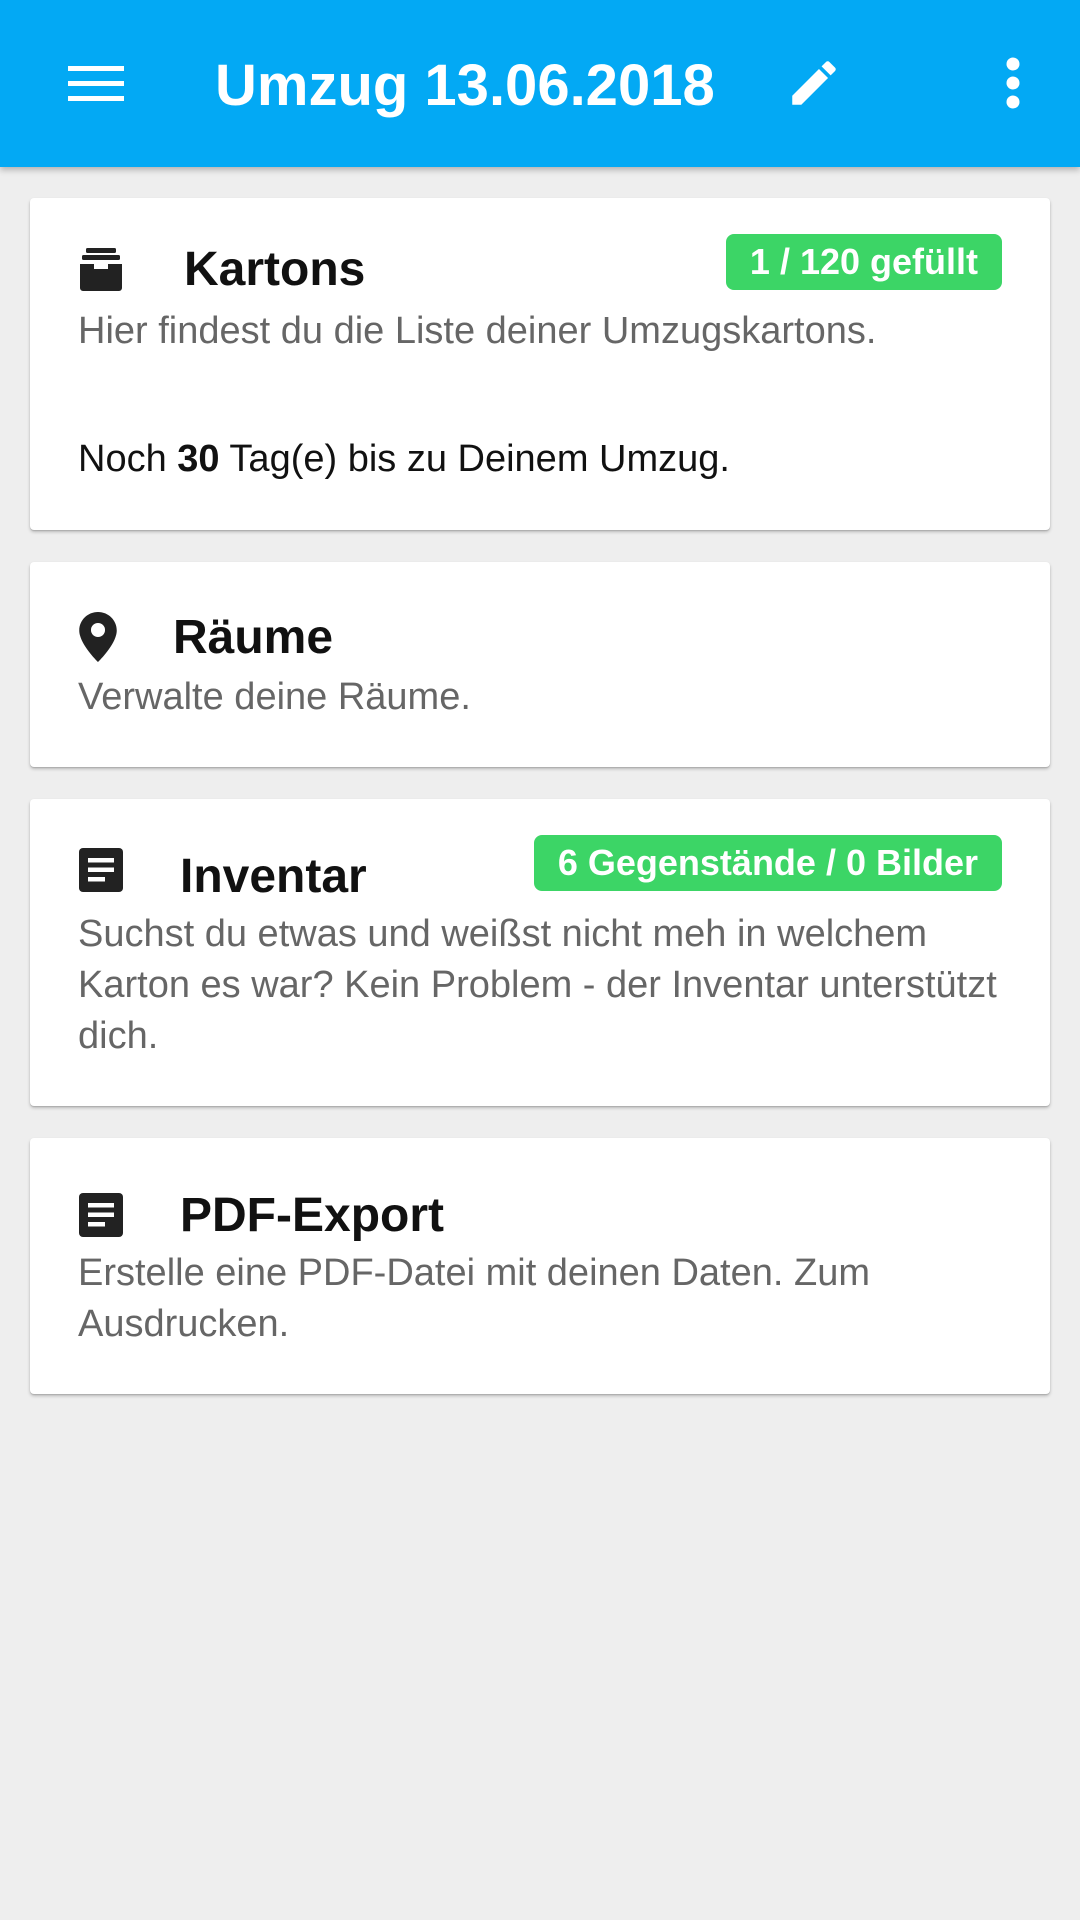 The height and width of the screenshot is (1920, 1080). I want to click on menu-button, so click(96, 84).